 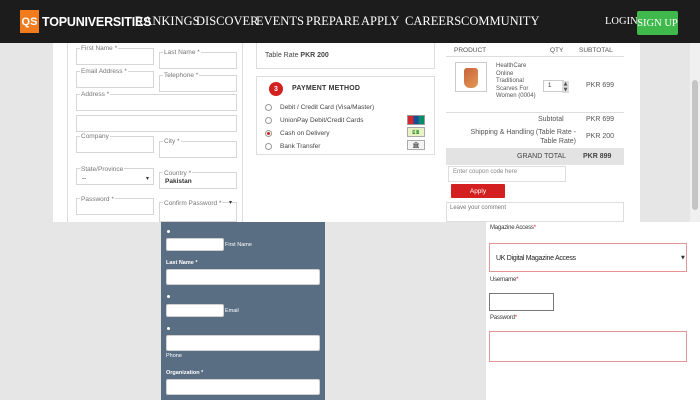 What do you see at coordinates (26, 132) in the screenshot?
I see `page-gutter-left` at bounding box center [26, 132].